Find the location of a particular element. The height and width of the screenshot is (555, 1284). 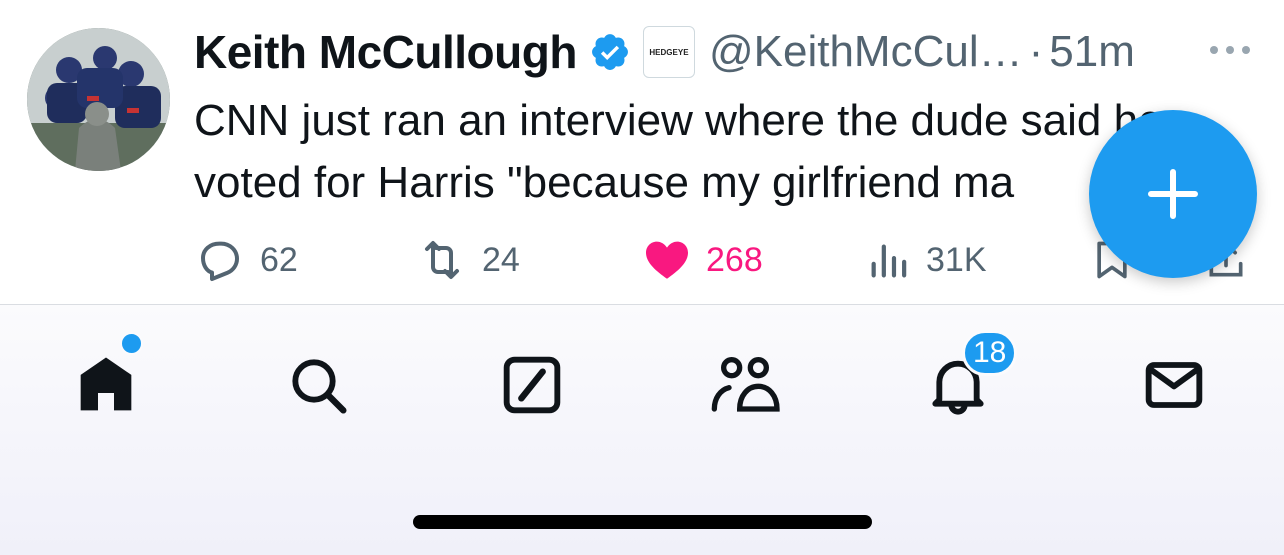

notifications-badge: 18 is located at coordinates (990, 353).